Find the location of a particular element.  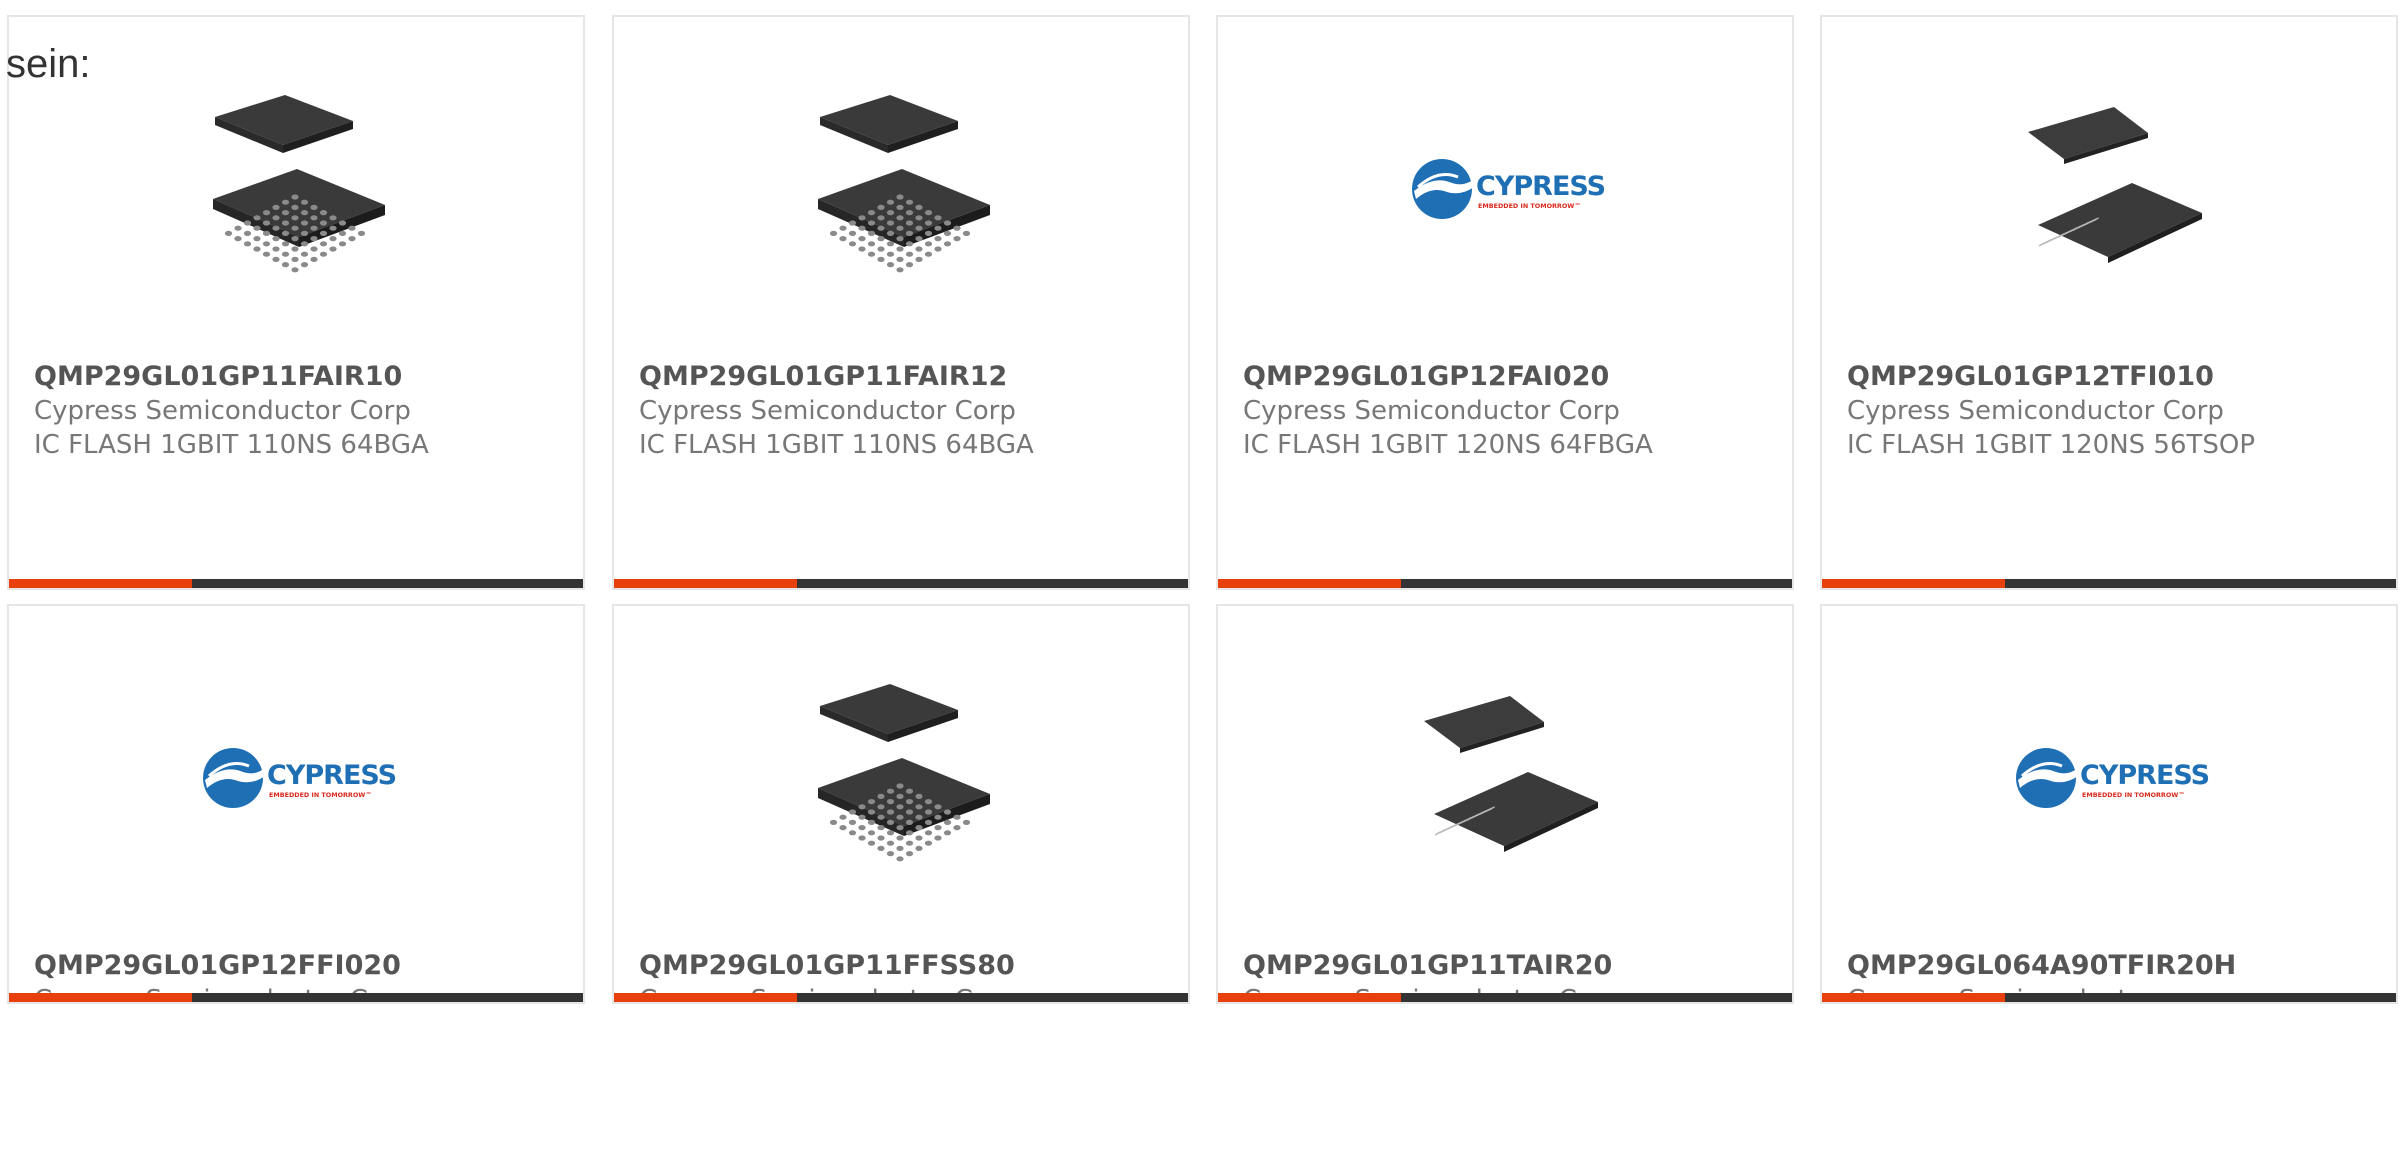

product-part-number: QMP29GL01GP12FAI020 is located at coordinates (1512, 377).